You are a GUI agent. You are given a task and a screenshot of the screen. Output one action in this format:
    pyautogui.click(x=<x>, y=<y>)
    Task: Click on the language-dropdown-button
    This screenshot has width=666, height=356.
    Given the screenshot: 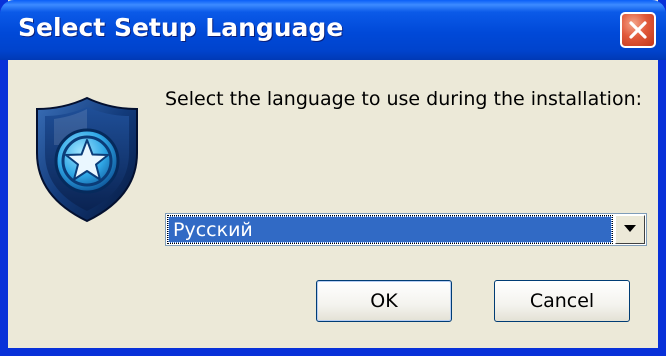 What is the action you would take?
    pyautogui.click(x=630, y=229)
    